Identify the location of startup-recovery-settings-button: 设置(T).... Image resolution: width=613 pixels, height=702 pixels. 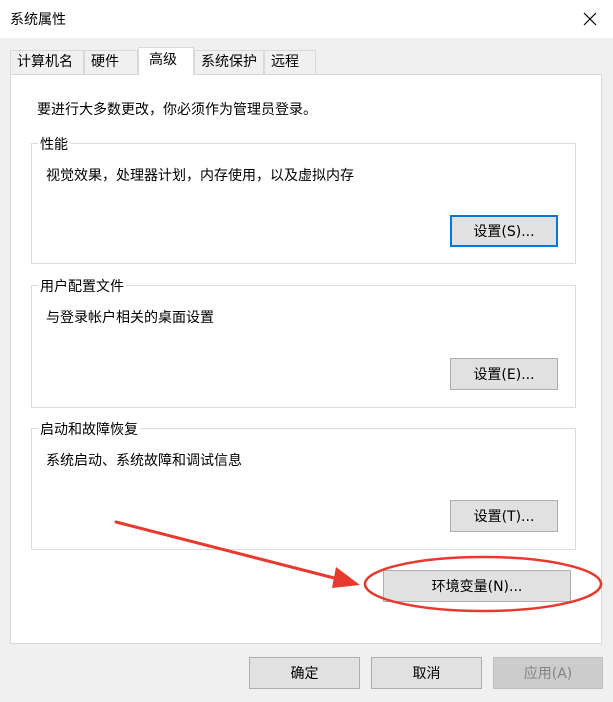
(504, 516).